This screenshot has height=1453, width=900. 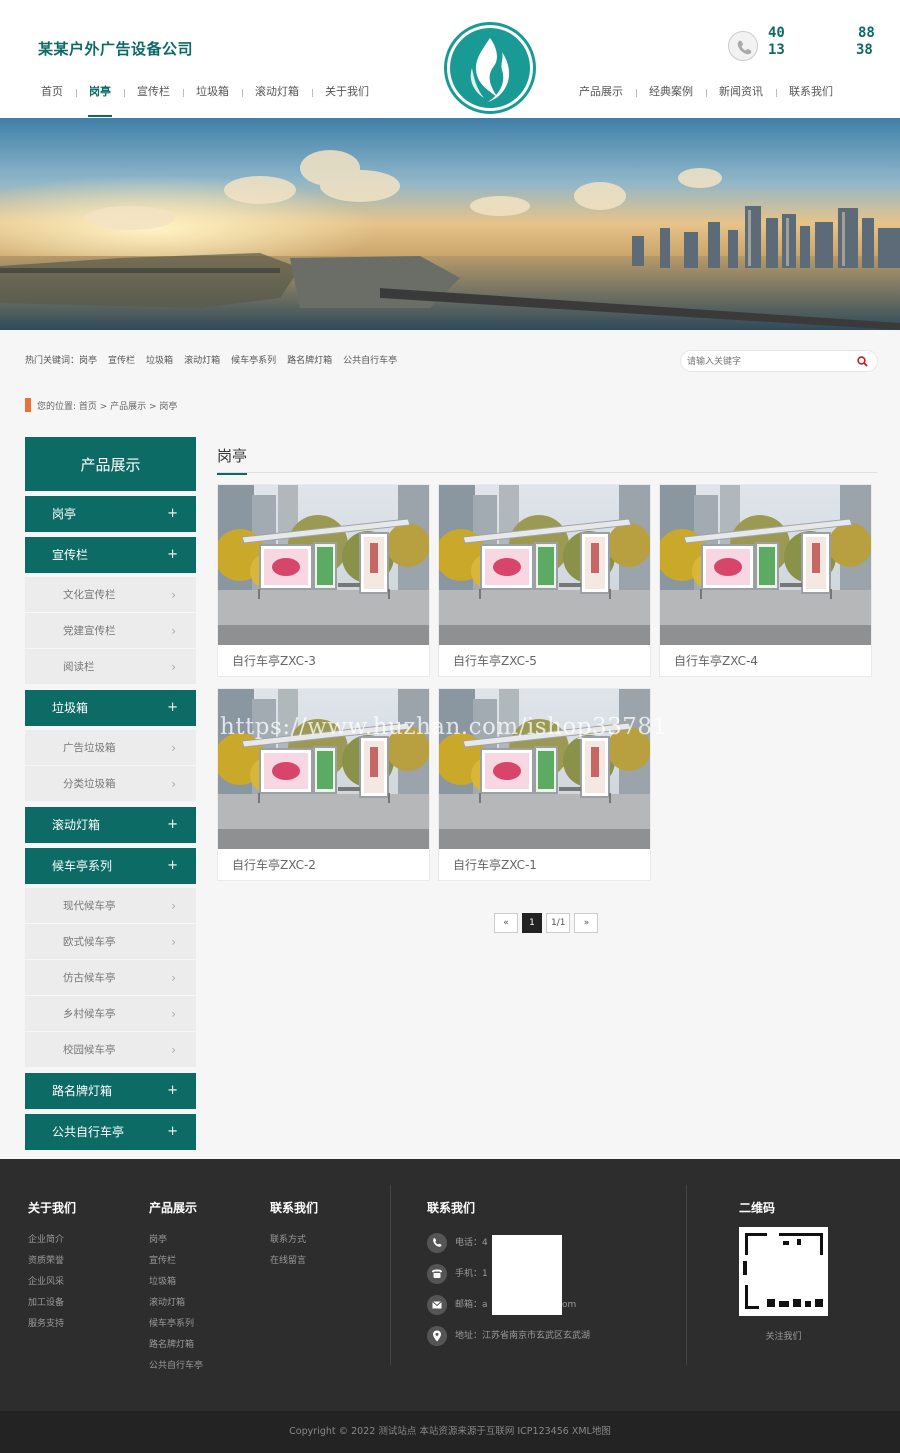 What do you see at coordinates (110, 595) in the screenshot?
I see `sidebar-sub-item: 文化宣传栏 ›` at bounding box center [110, 595].